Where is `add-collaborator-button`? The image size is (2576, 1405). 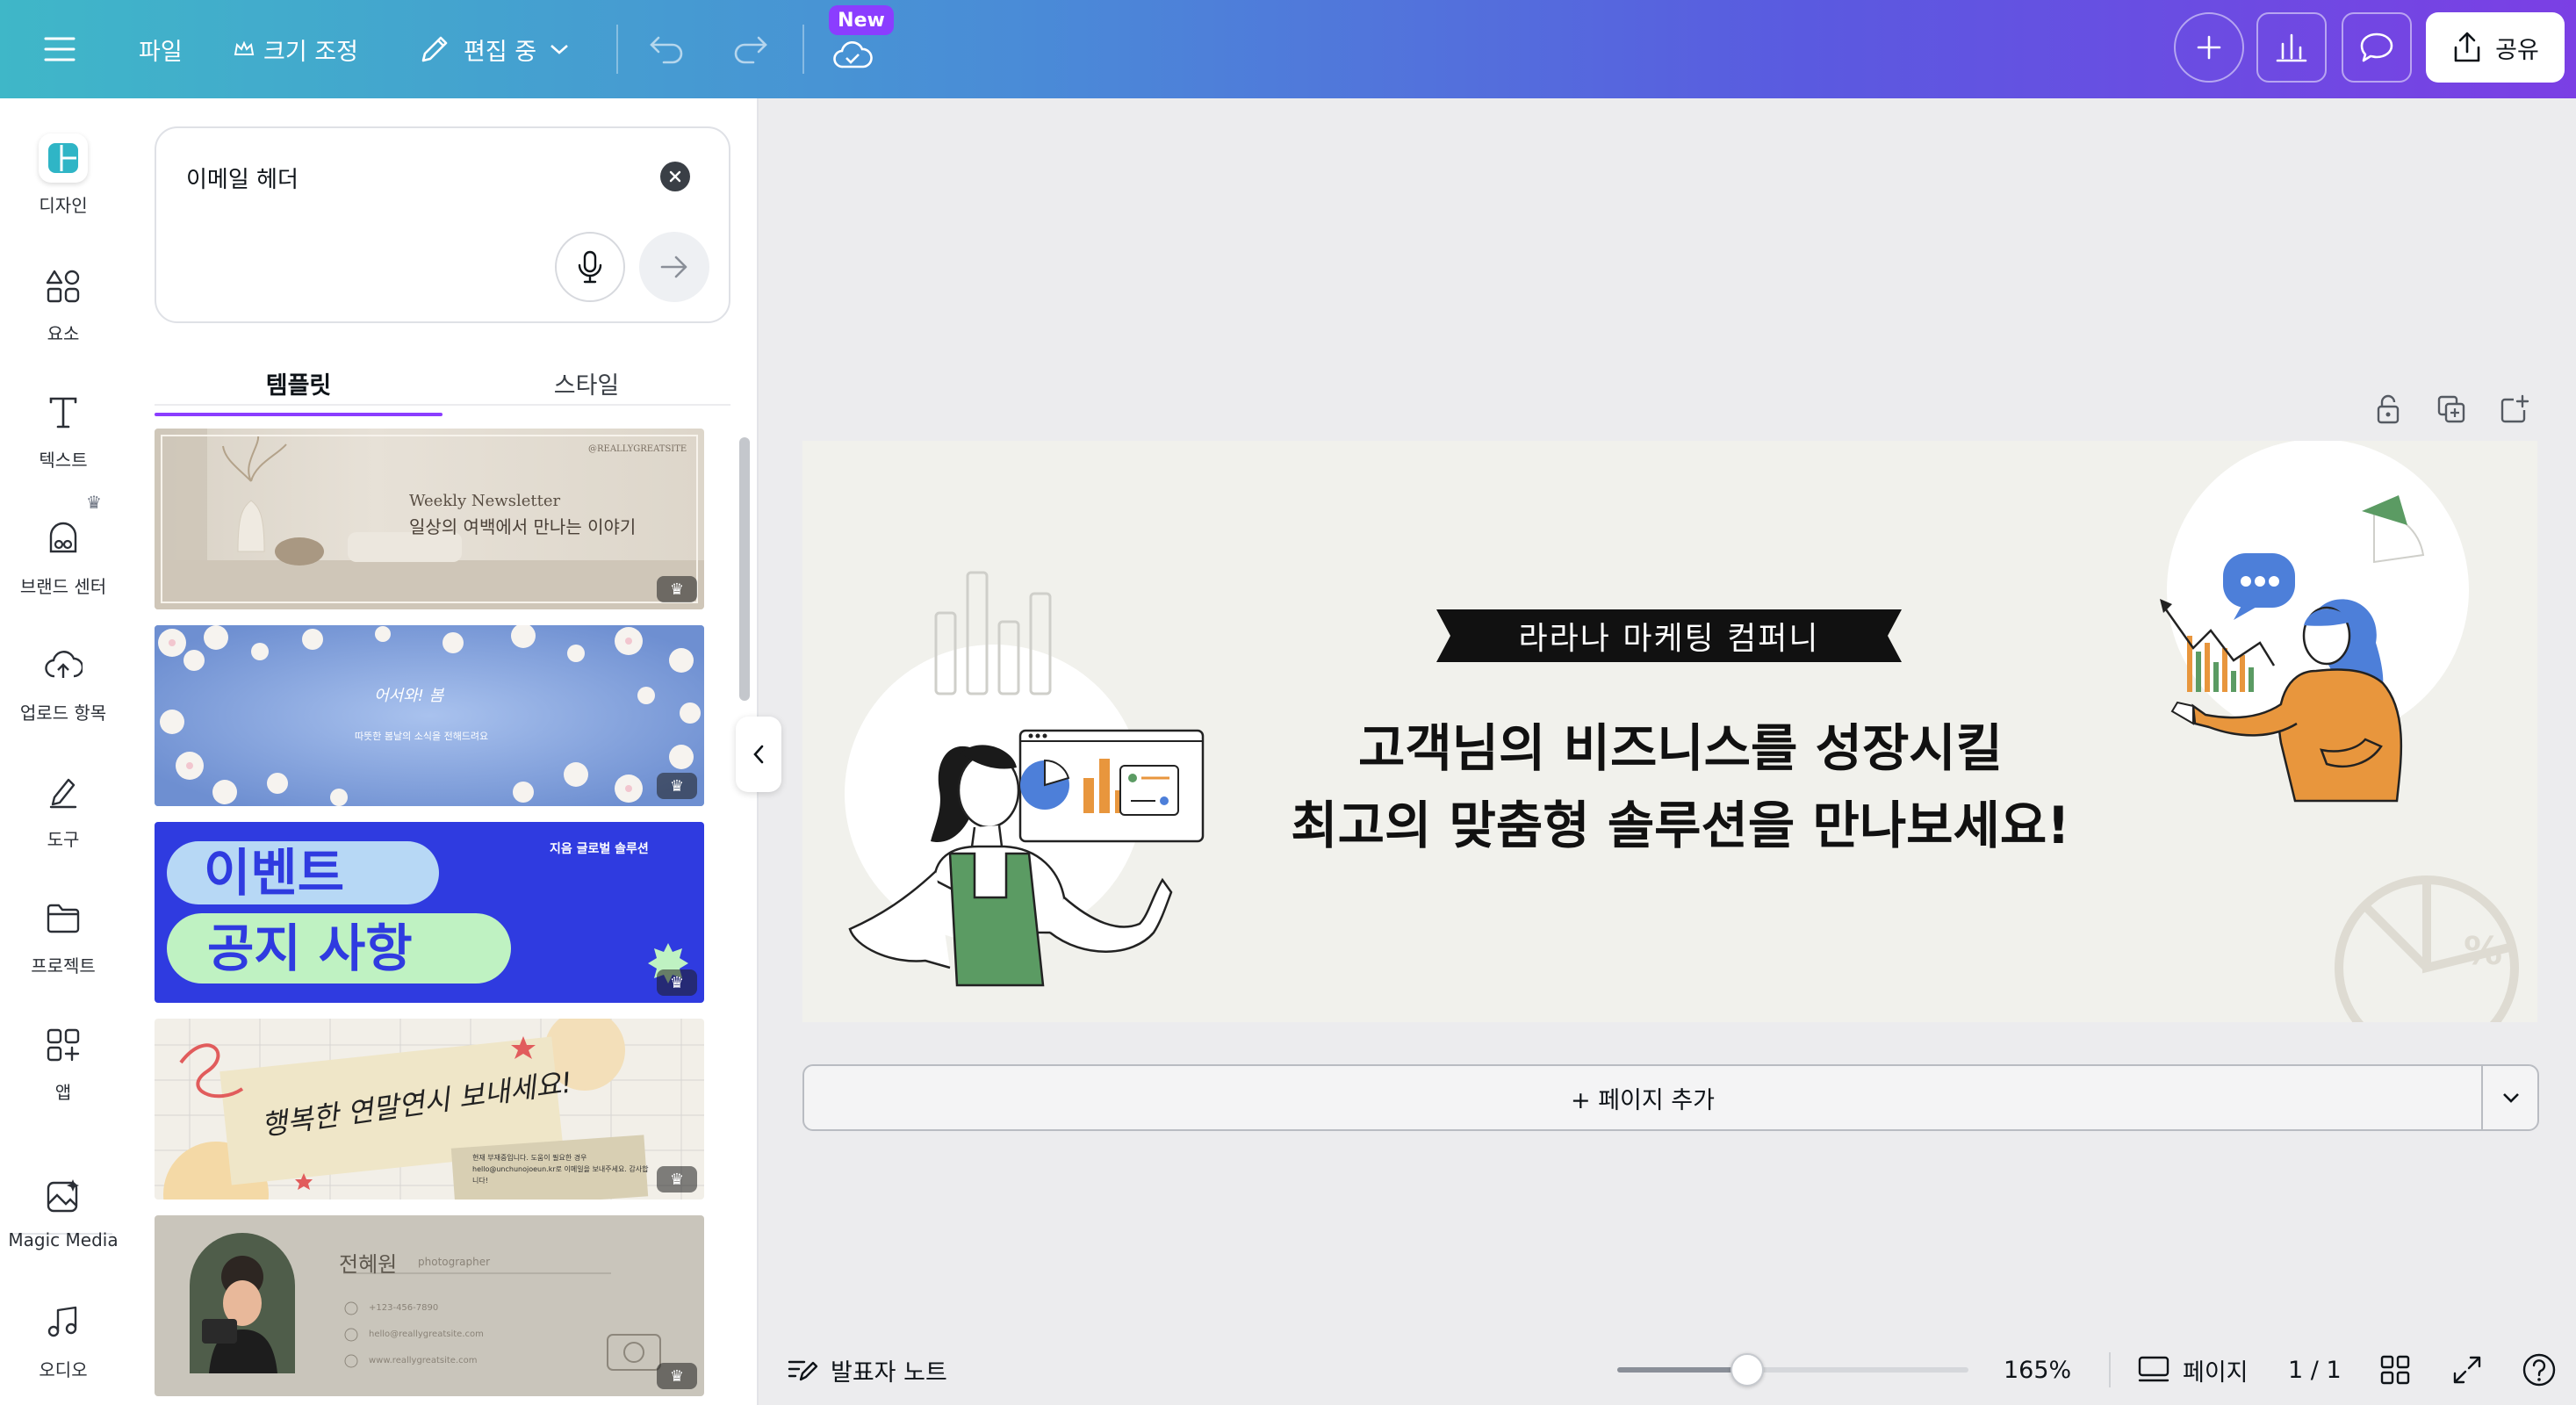
add-collaborator-button is located at coordinates (2209, 48).